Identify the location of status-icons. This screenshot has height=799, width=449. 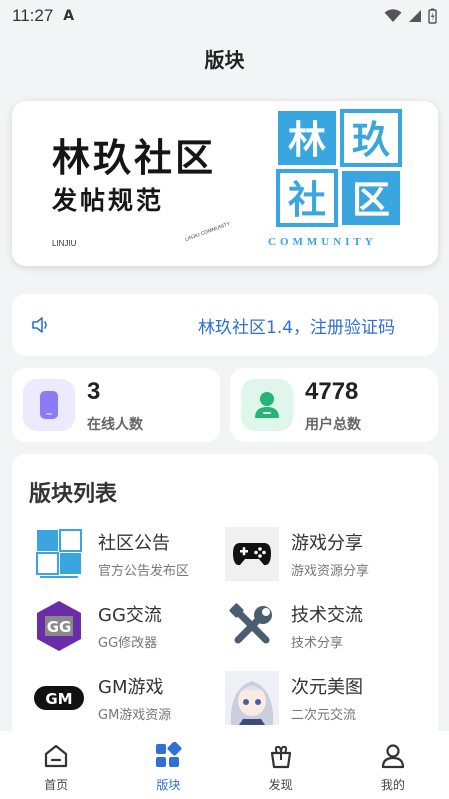
(410, 16).